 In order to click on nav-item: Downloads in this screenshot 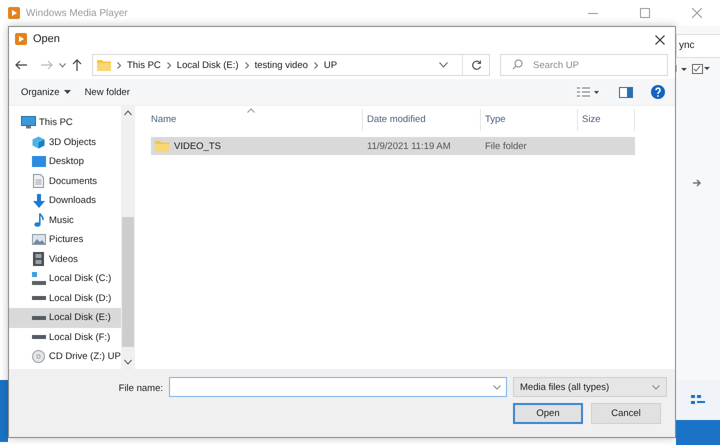, I will do `click(65, 200)`.